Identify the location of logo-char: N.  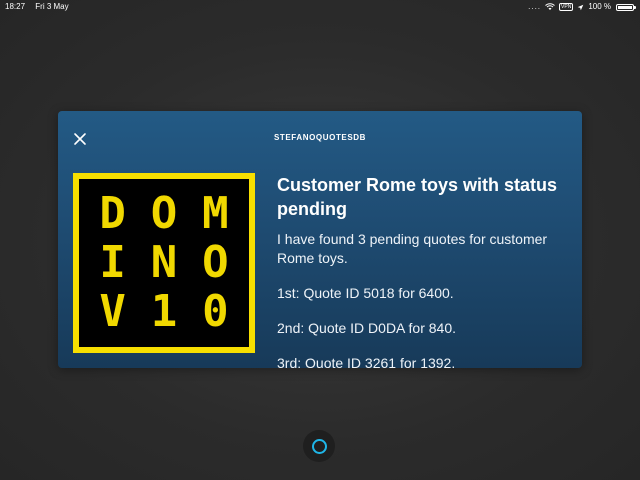
(164, 262).